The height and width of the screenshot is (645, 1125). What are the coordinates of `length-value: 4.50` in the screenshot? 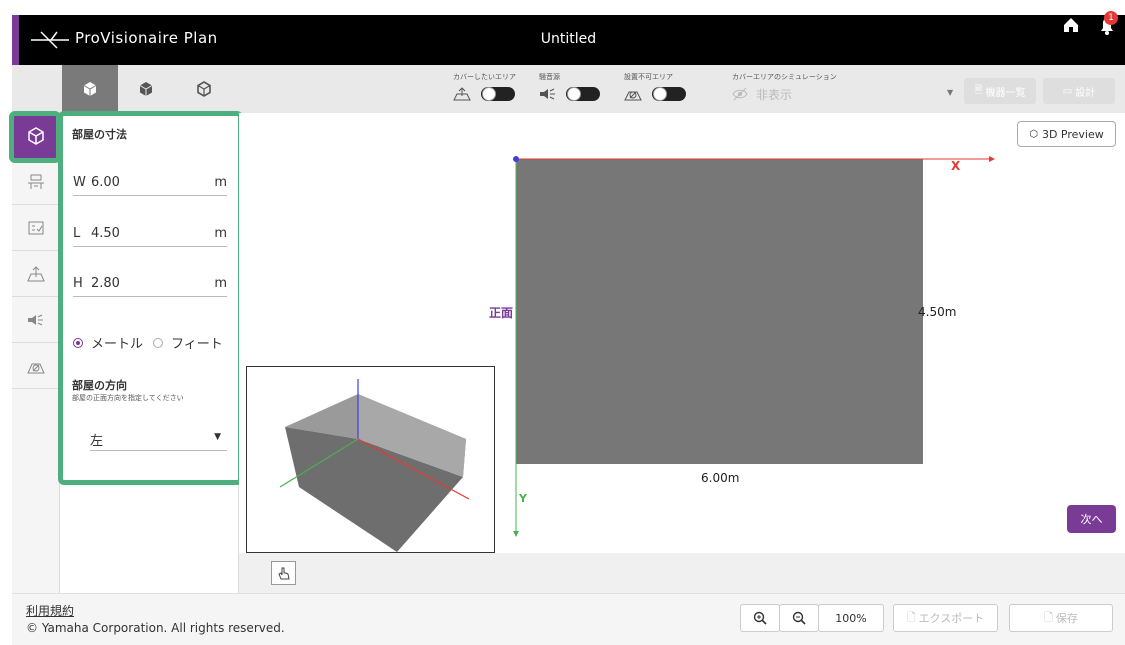 It's located at (105, 233).